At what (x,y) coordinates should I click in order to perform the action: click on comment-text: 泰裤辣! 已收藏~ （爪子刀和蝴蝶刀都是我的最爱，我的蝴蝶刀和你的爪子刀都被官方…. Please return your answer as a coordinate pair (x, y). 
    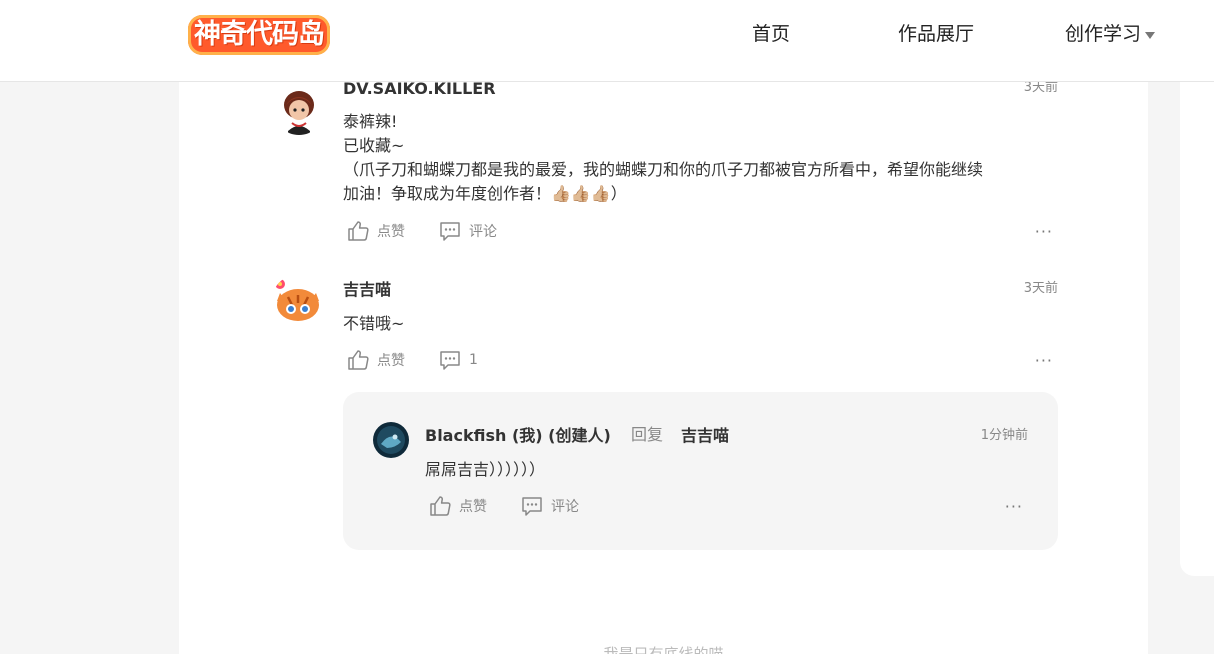
    Looking at the image, I should click on (663, 157).